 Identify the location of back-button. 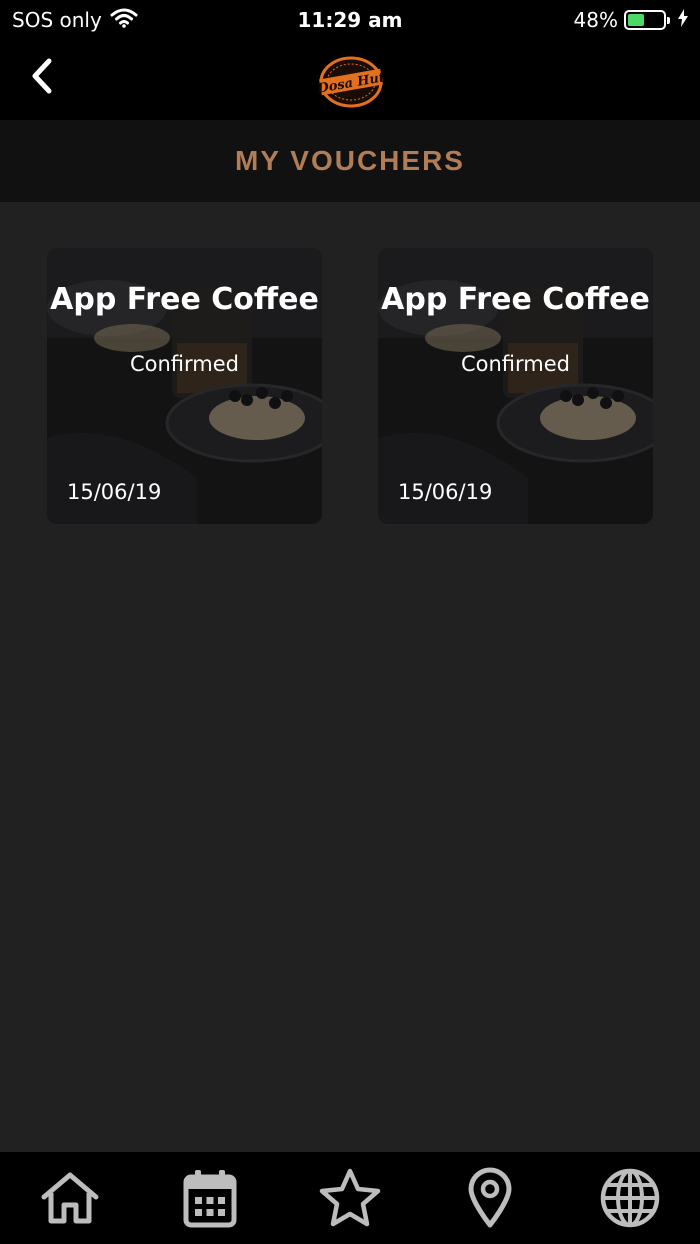
(42, 76).